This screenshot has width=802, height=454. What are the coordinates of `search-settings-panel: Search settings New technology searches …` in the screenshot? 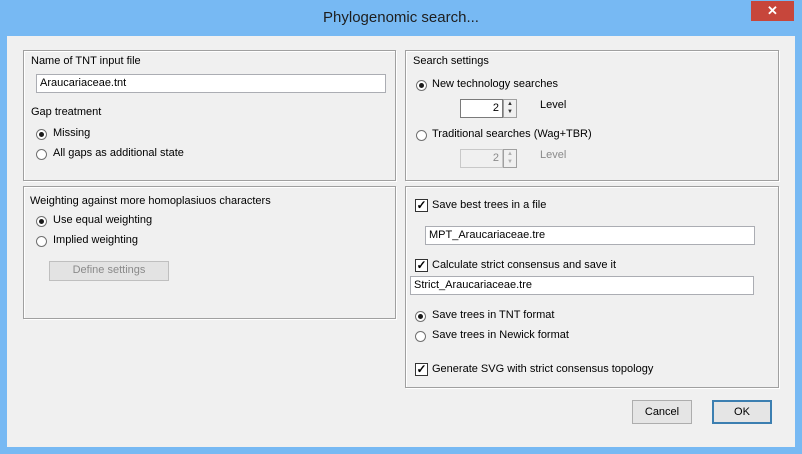 It's located at (592, 115).